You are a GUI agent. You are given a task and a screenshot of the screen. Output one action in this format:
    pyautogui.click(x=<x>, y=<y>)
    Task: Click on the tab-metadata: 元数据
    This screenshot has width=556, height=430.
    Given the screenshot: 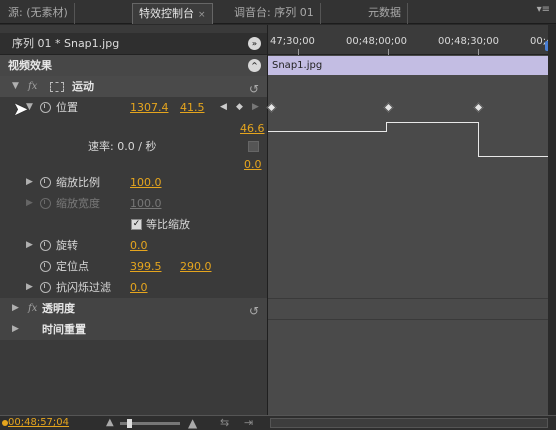 What is the action you would take?
    pyautogui.click(x=385, y=13)
    